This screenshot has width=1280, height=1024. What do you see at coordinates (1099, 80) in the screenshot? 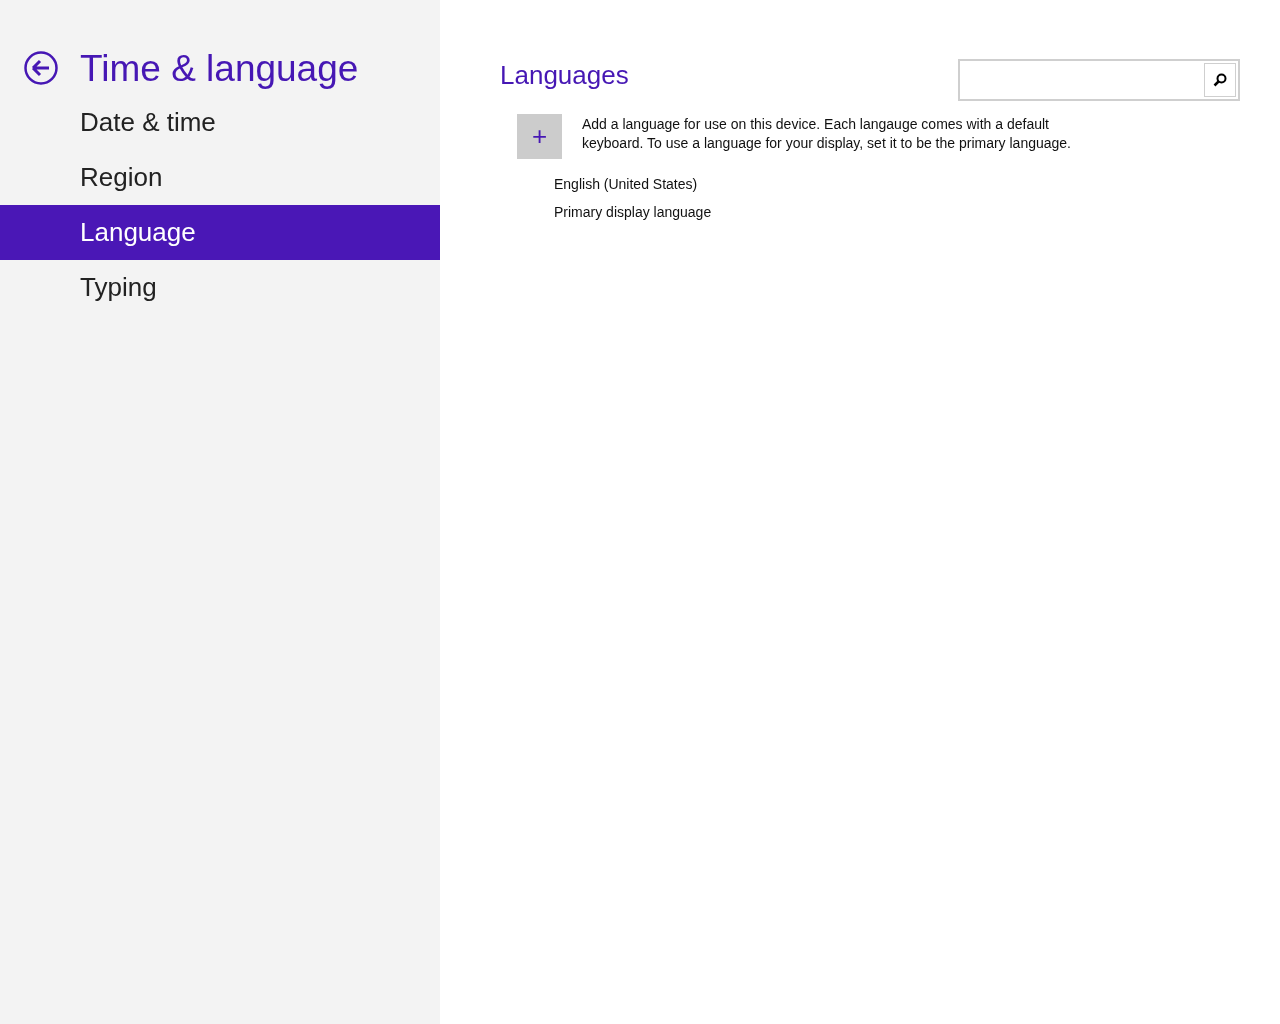
I see `search-field` at bounding box center [1099, 80].